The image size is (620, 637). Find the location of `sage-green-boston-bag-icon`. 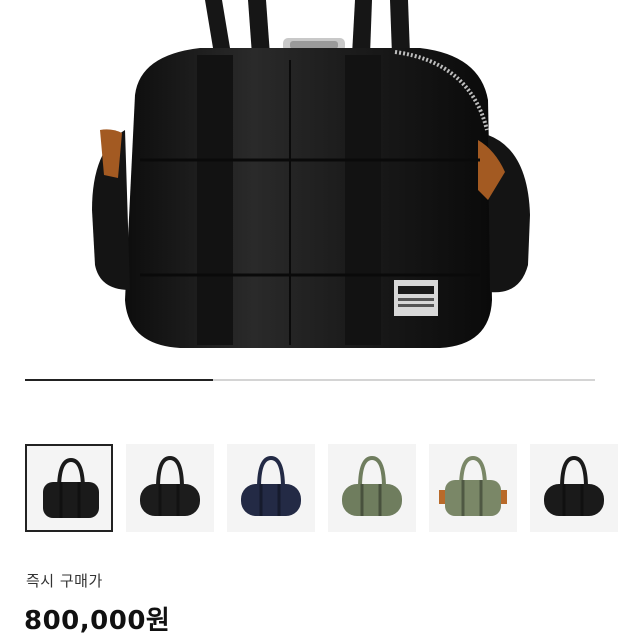

sage-green-boston-bag-icon is located at coordinates (473, 485).